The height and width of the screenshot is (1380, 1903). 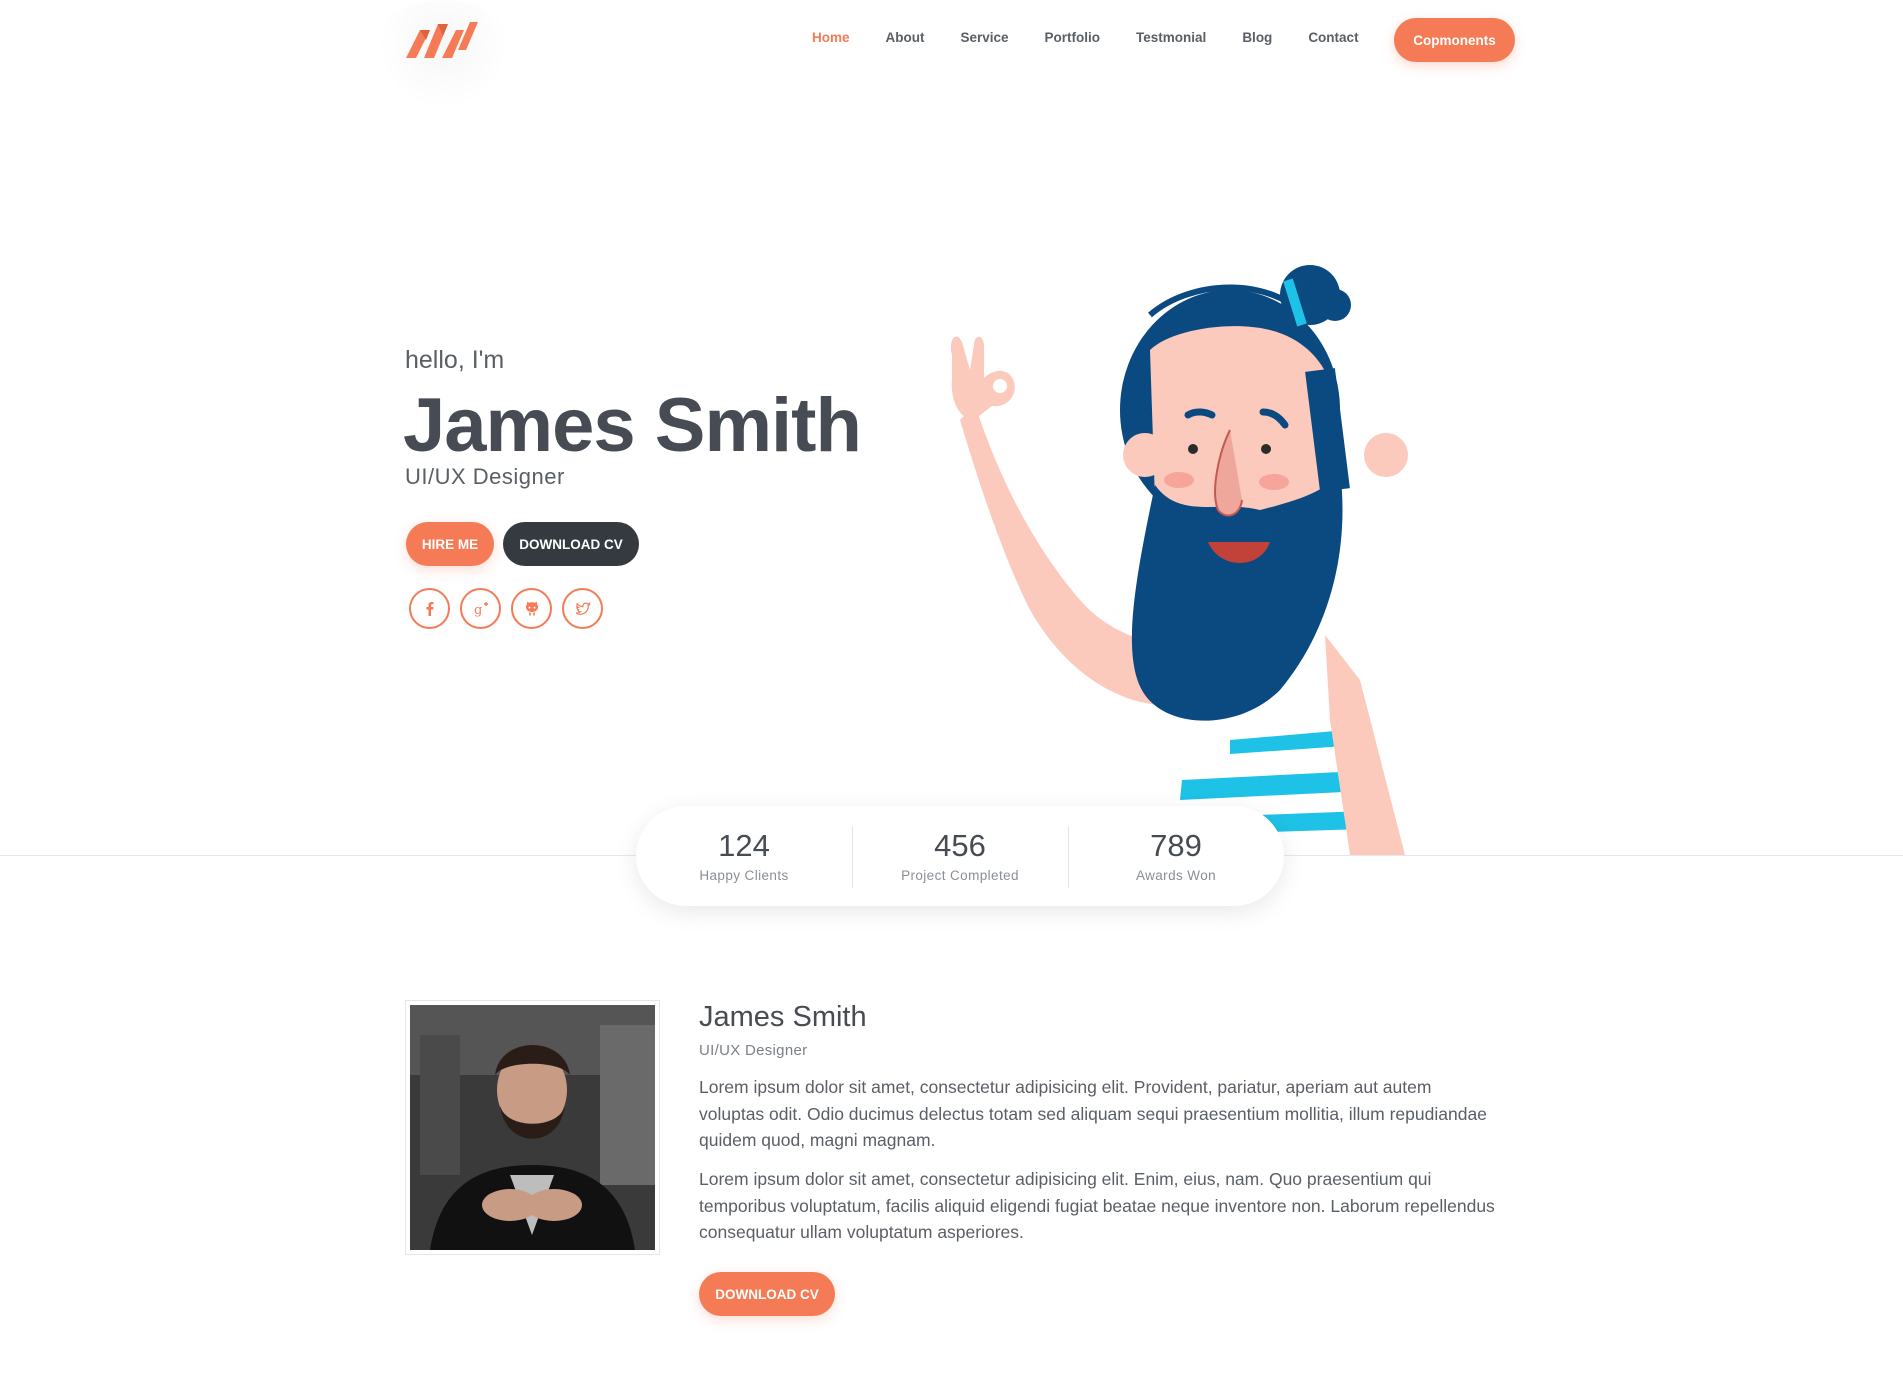 I want to click on stat-projects-completed: 456 Project Completed, so click(x=960, y=857).